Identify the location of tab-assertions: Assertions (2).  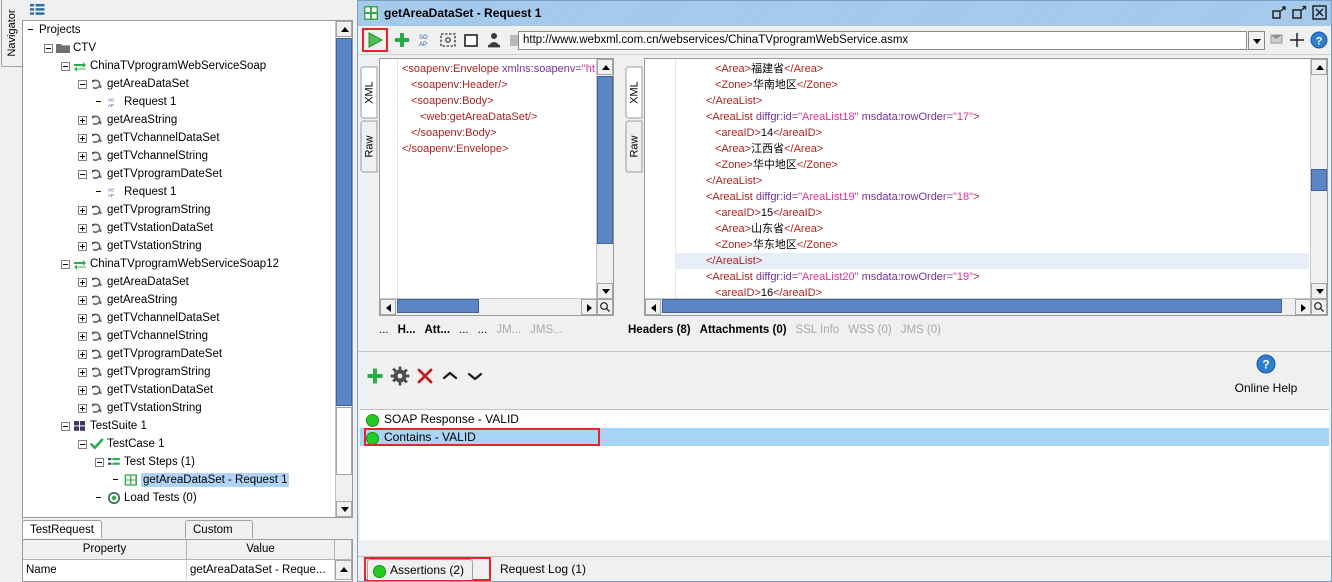
(420, 569).